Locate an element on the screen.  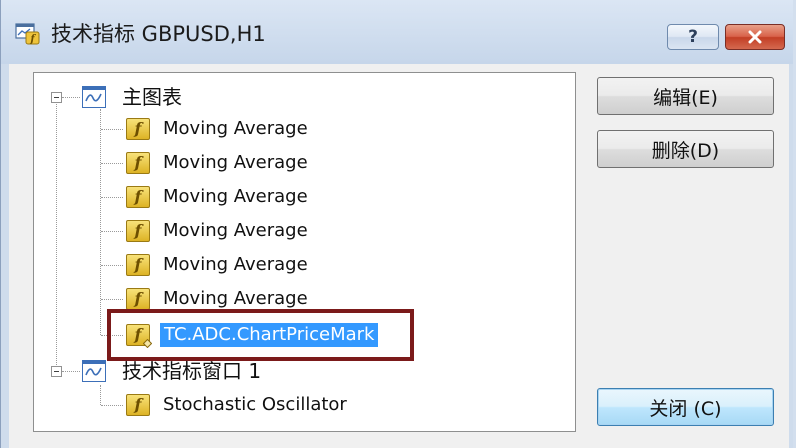
window-close-button is located at coordinates (755, 37).